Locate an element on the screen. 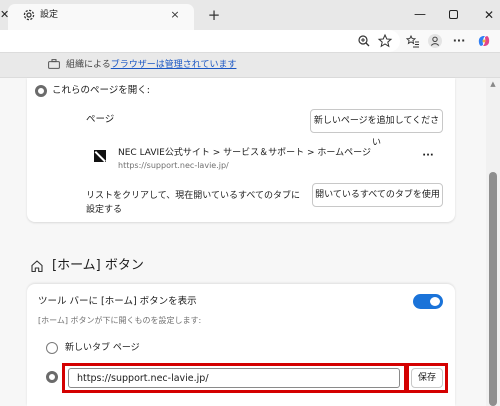  managed-banner-text: 組織によるブラウザーは管理されています is located at coordinates (151, 65).